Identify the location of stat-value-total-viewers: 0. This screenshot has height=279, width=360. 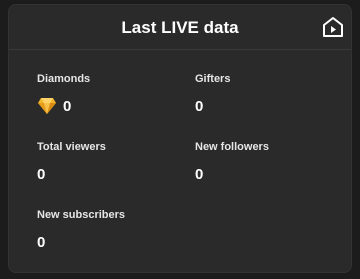
(41, 174).